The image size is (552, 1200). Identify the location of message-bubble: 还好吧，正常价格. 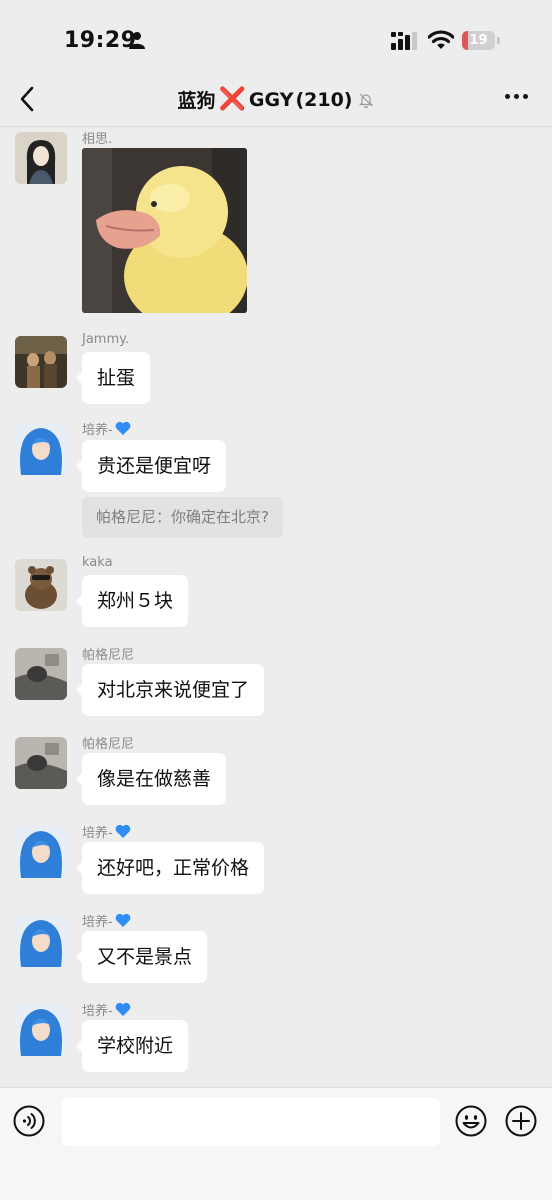
(170, 868).